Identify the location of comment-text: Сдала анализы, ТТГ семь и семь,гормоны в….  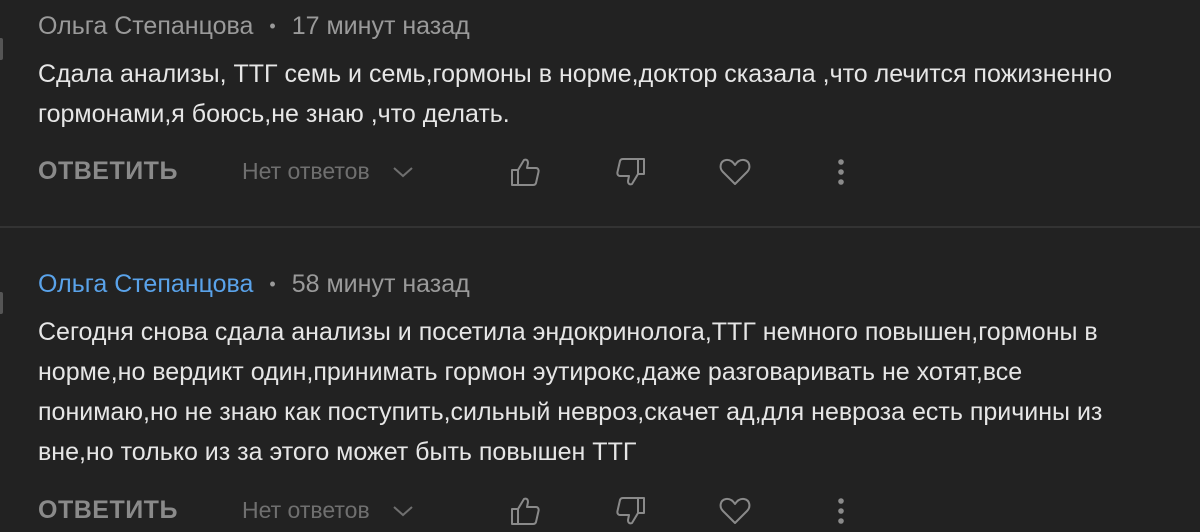
(575, 94).